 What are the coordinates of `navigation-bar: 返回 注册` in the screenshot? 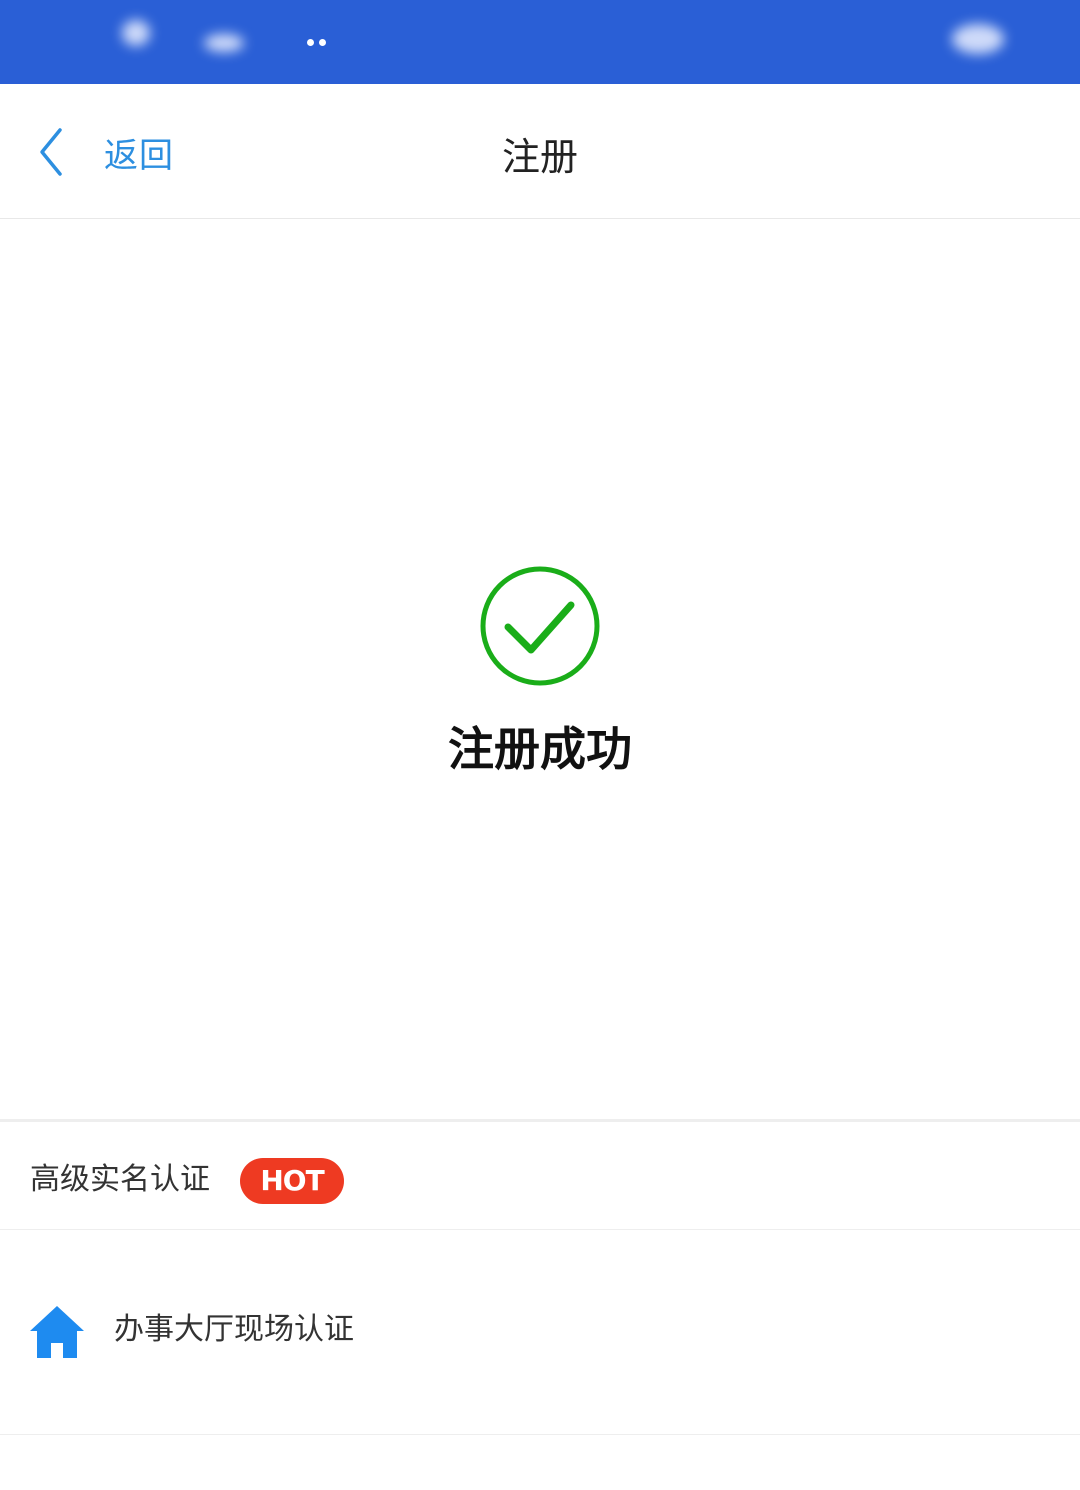 It's located at (540, 151).